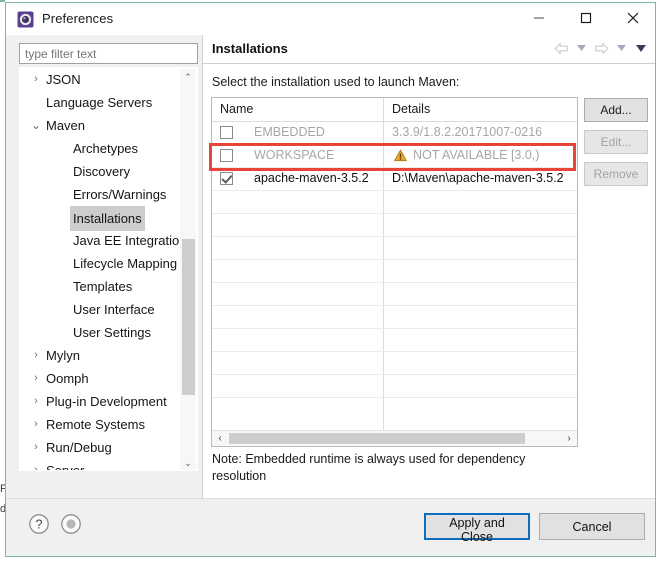  I want to click on question-mark-icon: ?, so click(39, 524).